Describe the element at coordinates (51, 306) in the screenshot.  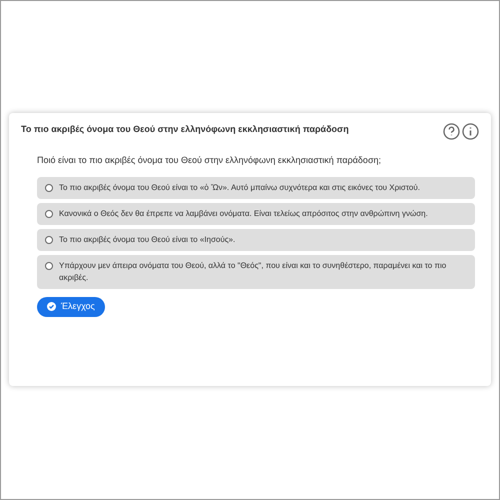
I see `check-circle-icon` at that location.